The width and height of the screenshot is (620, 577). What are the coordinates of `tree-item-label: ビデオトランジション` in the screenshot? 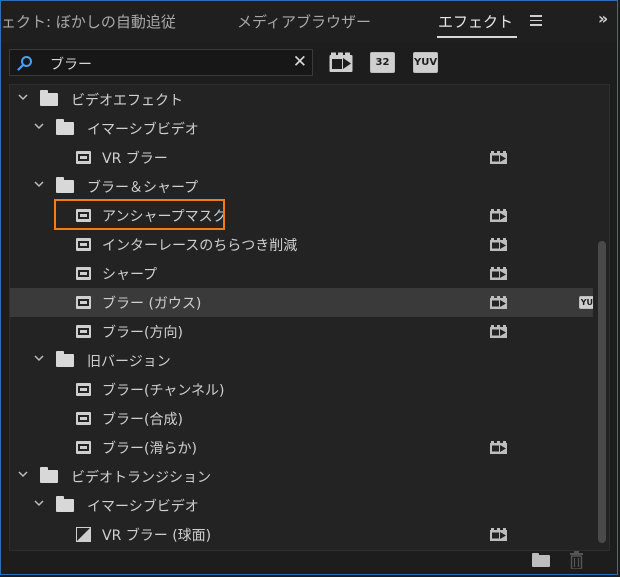 It's located at (141, 478).